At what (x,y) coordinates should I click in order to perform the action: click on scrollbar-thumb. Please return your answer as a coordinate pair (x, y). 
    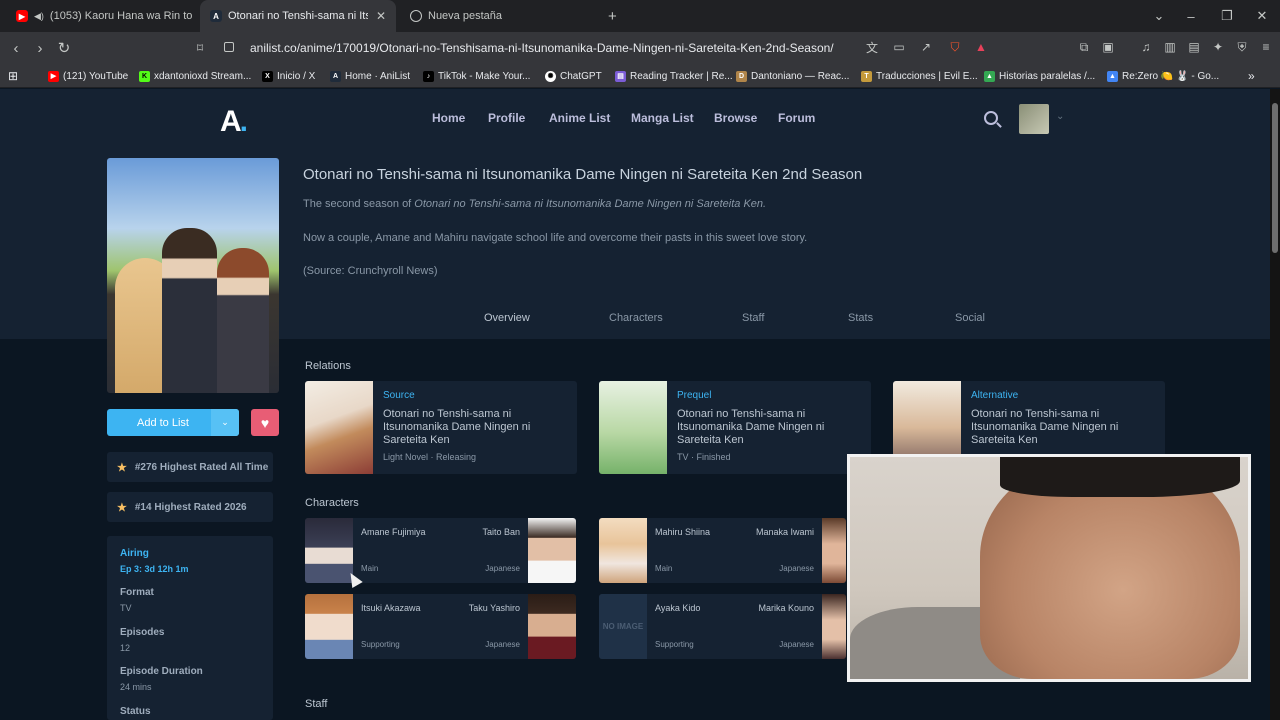
    Looking at the image, I should click on (1275, 178).